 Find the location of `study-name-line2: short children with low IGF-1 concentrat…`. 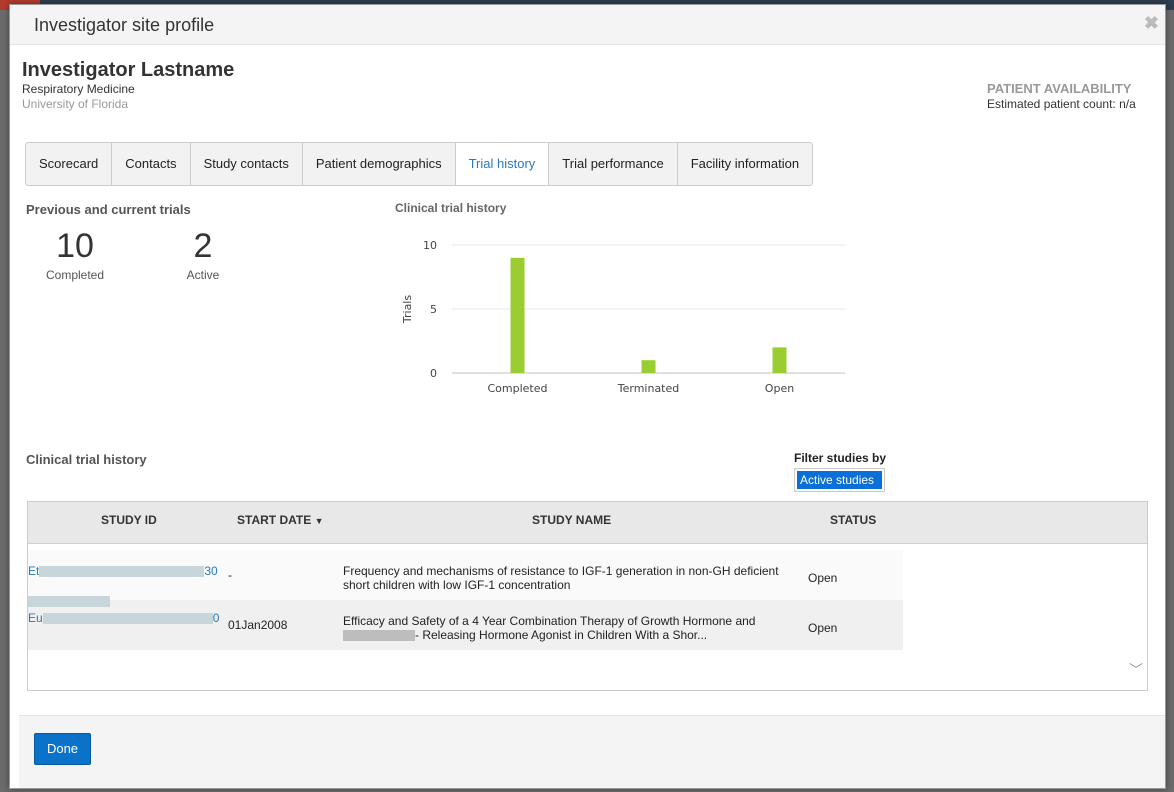

study-name-line2: short children with low IGF-1 concentrat… is located at coordinates (457, 585).